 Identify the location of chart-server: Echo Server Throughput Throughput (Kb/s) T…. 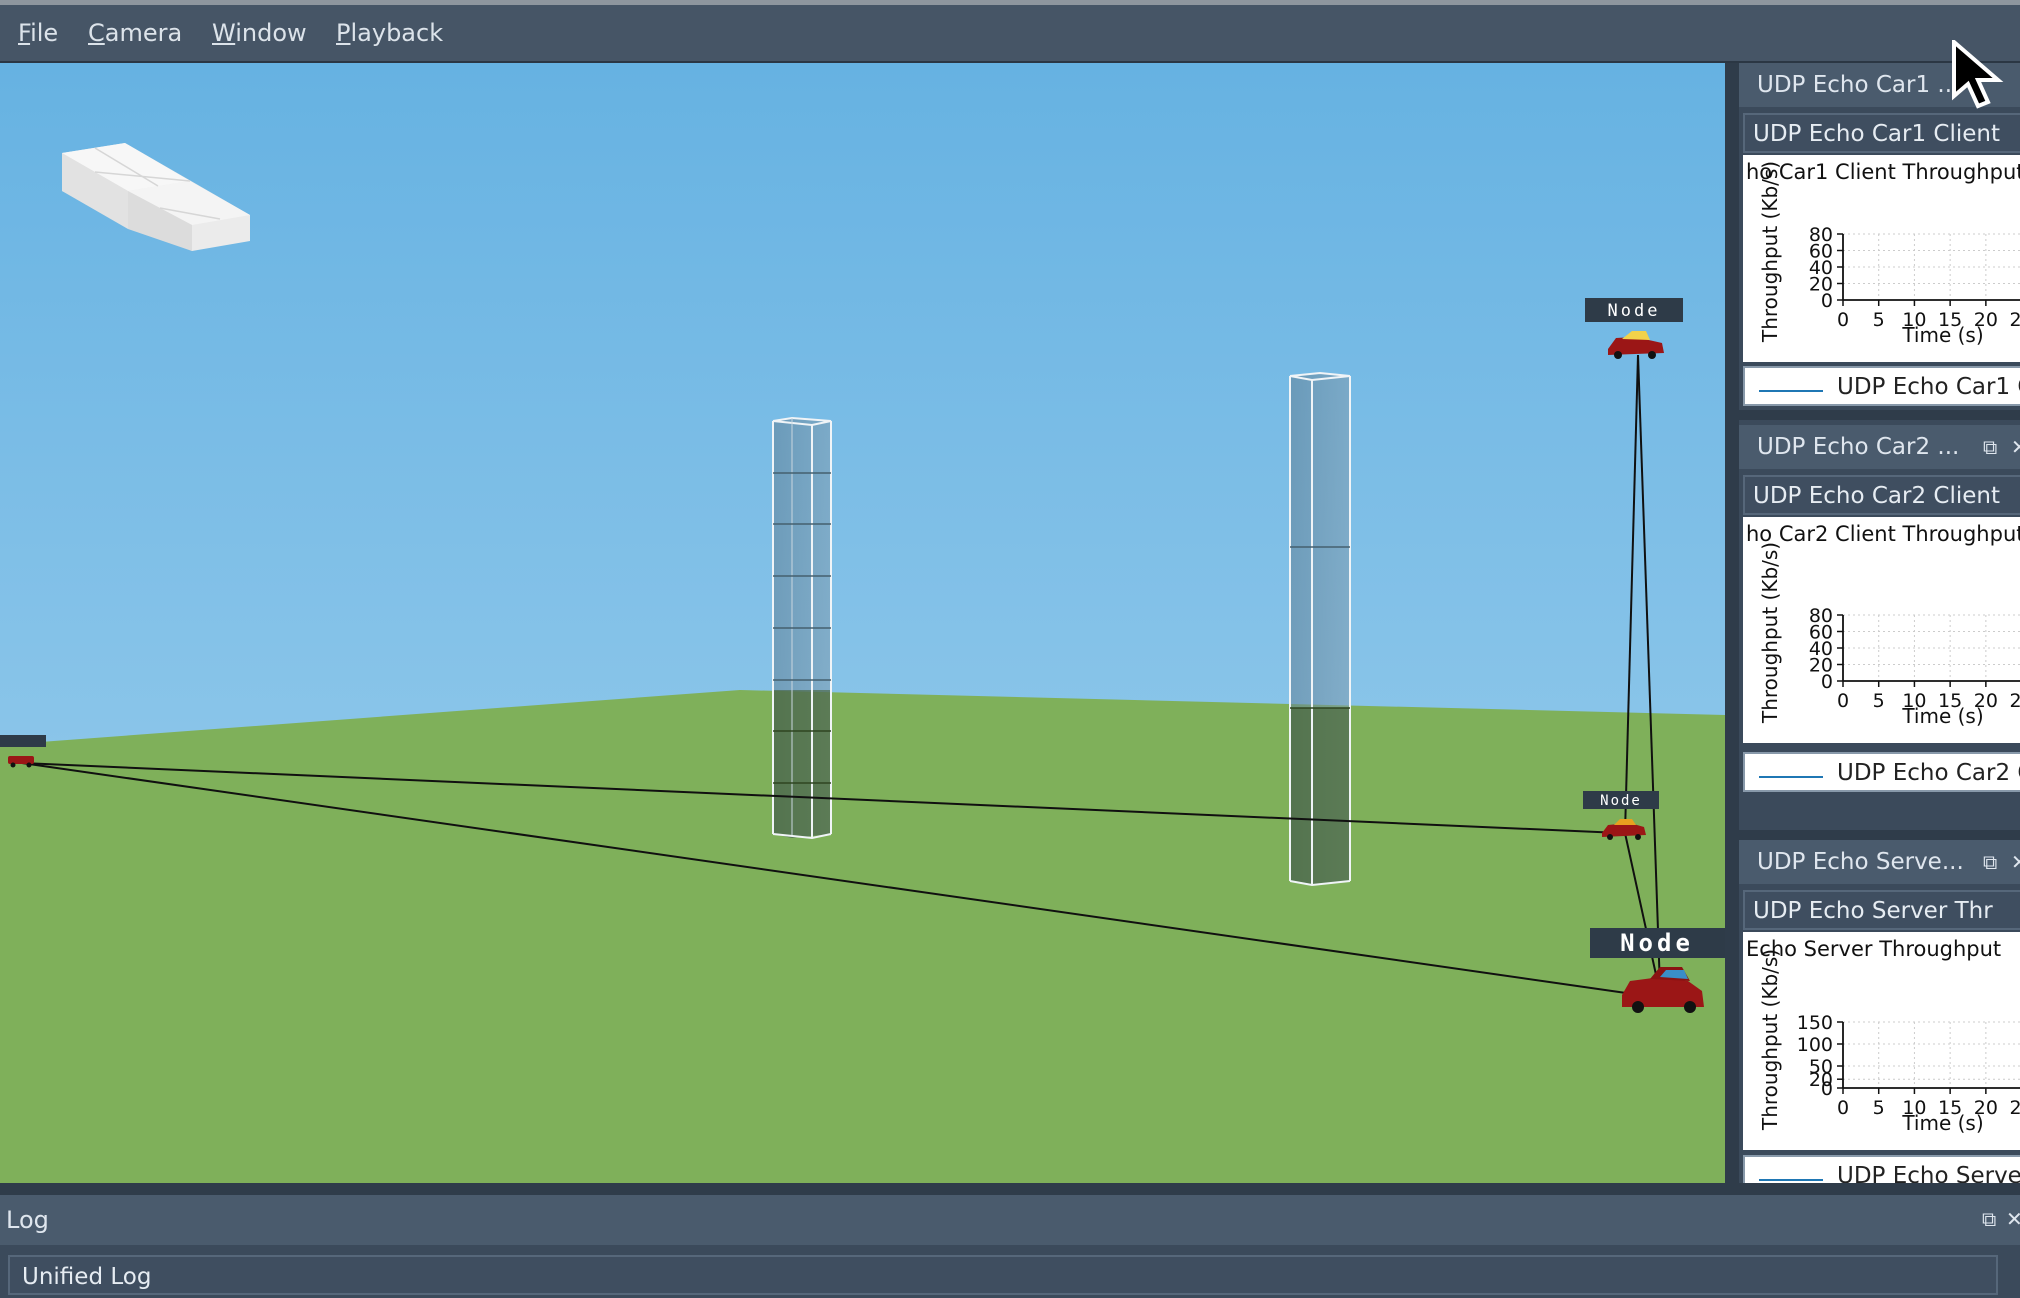
(1881, 1041).